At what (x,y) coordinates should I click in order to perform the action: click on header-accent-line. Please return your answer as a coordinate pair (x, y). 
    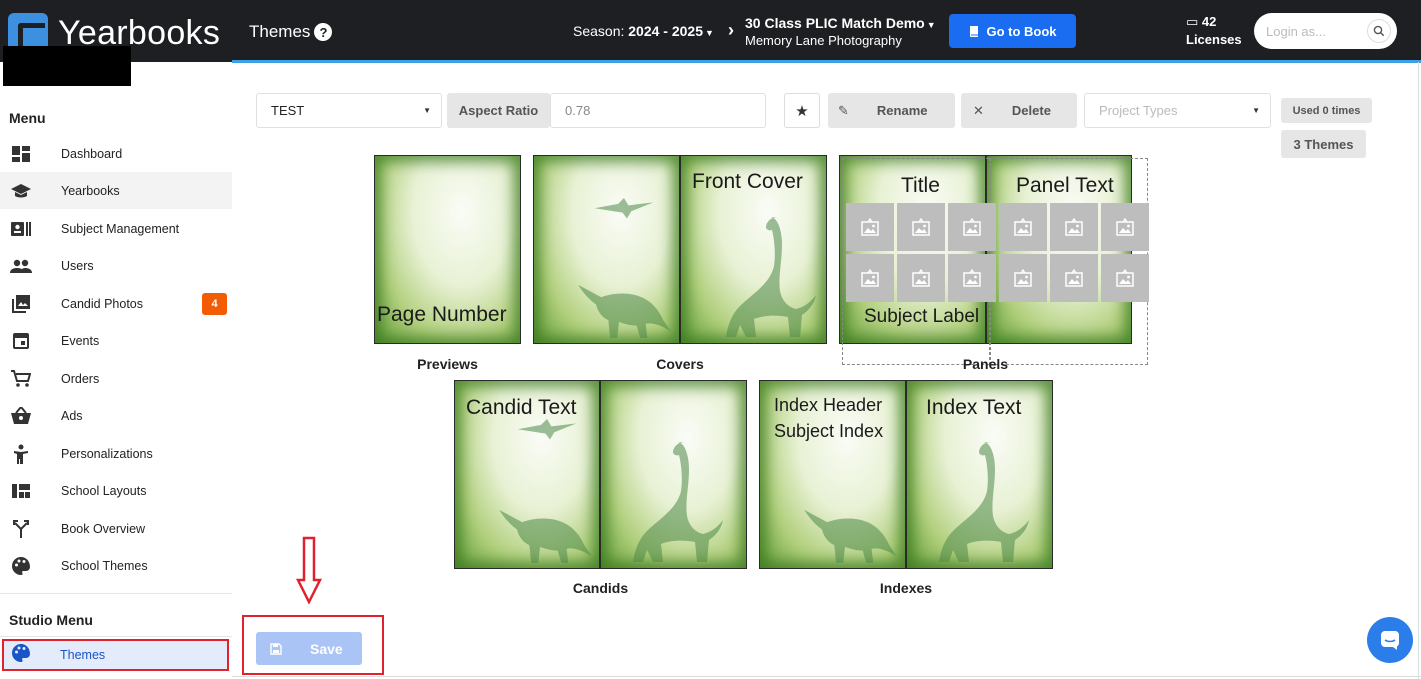
    Looking at the image, I should click on (826, 61).